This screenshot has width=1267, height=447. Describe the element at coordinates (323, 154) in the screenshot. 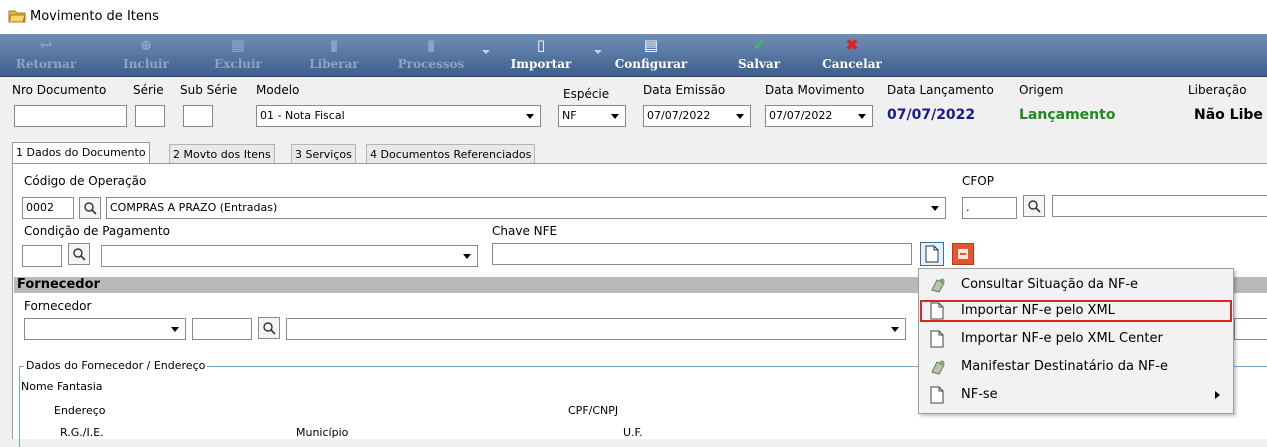

I see `tab-servicos: 3 Serviços` at that location.